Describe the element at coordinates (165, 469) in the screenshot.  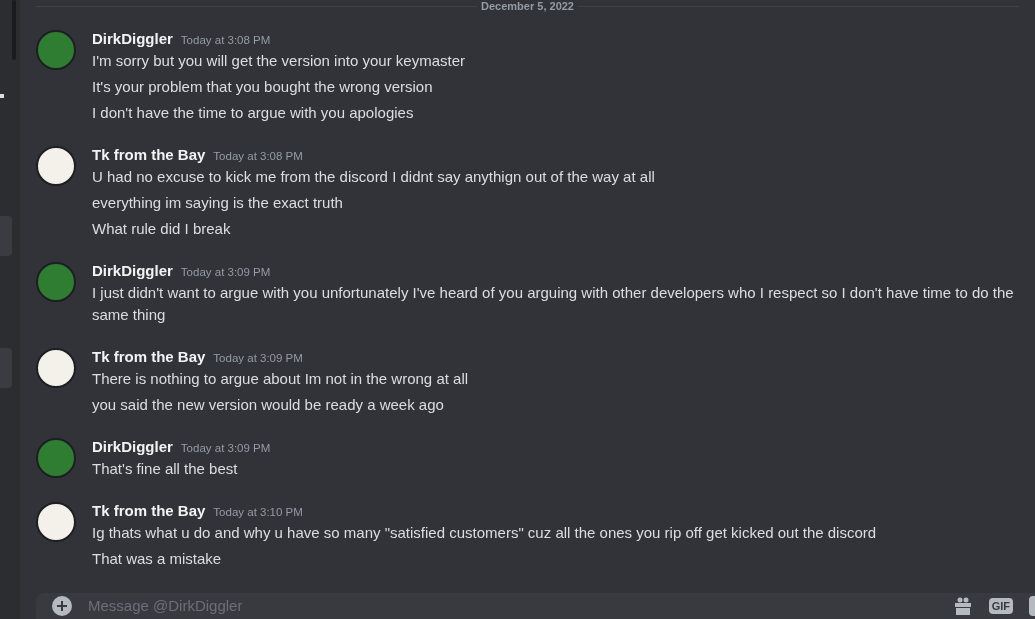
I see `message-text: That's fine all the best` at that location.